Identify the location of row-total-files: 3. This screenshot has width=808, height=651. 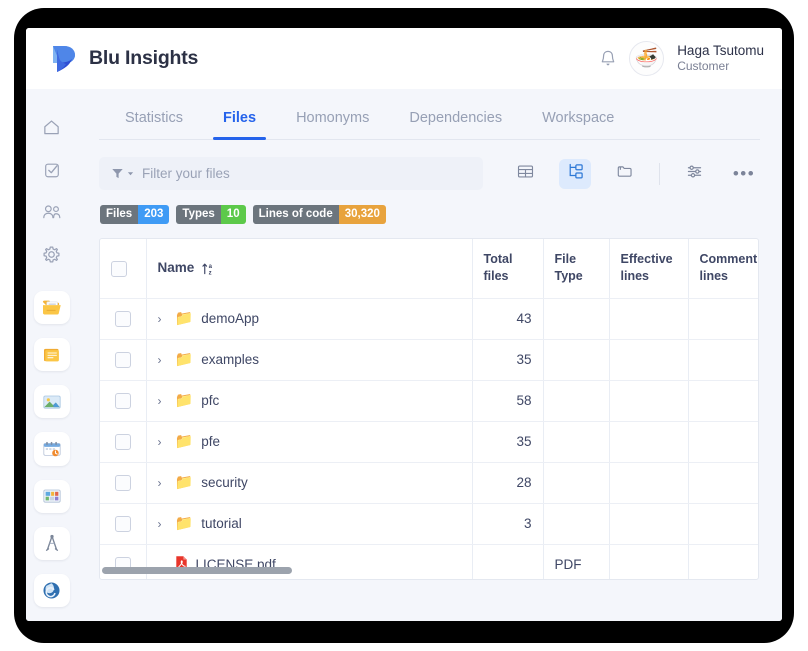
(508, 524).